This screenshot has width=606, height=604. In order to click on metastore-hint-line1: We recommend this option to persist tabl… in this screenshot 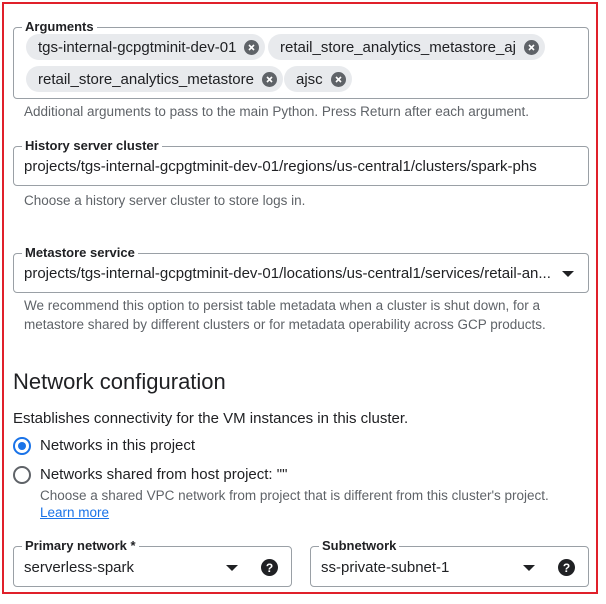, I will do `click(282, 305)`.